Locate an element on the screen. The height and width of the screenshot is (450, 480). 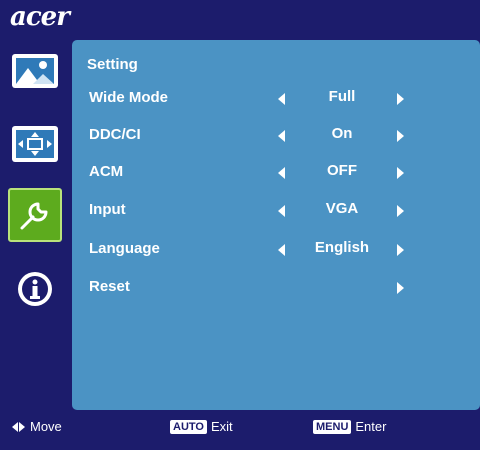
menu-row-language: Language English is located at coordinates (276, 249).